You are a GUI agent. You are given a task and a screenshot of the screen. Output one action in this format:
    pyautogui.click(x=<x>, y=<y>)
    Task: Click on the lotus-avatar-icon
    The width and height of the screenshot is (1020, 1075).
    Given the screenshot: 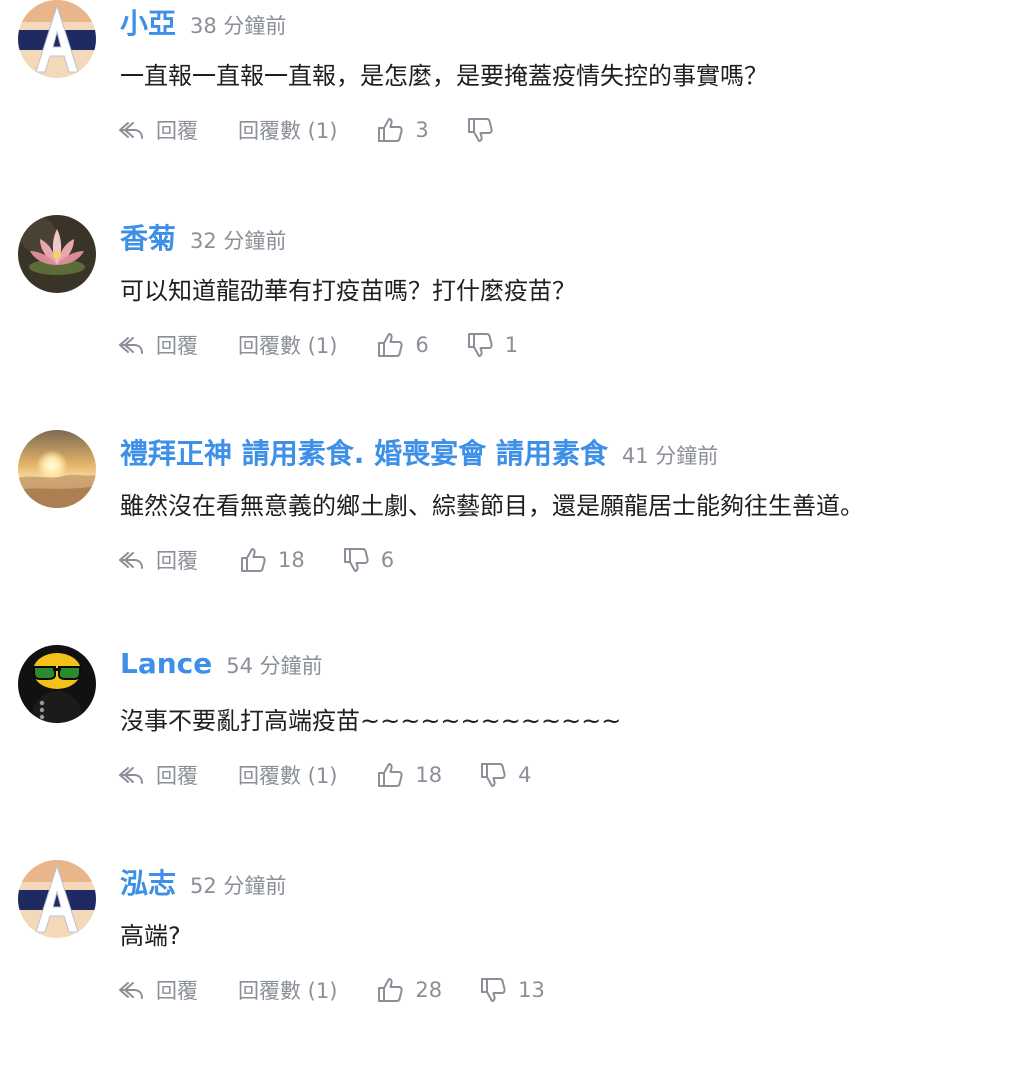 What is the action you would take?
    pyautogui.click(x=57, y=254)
    